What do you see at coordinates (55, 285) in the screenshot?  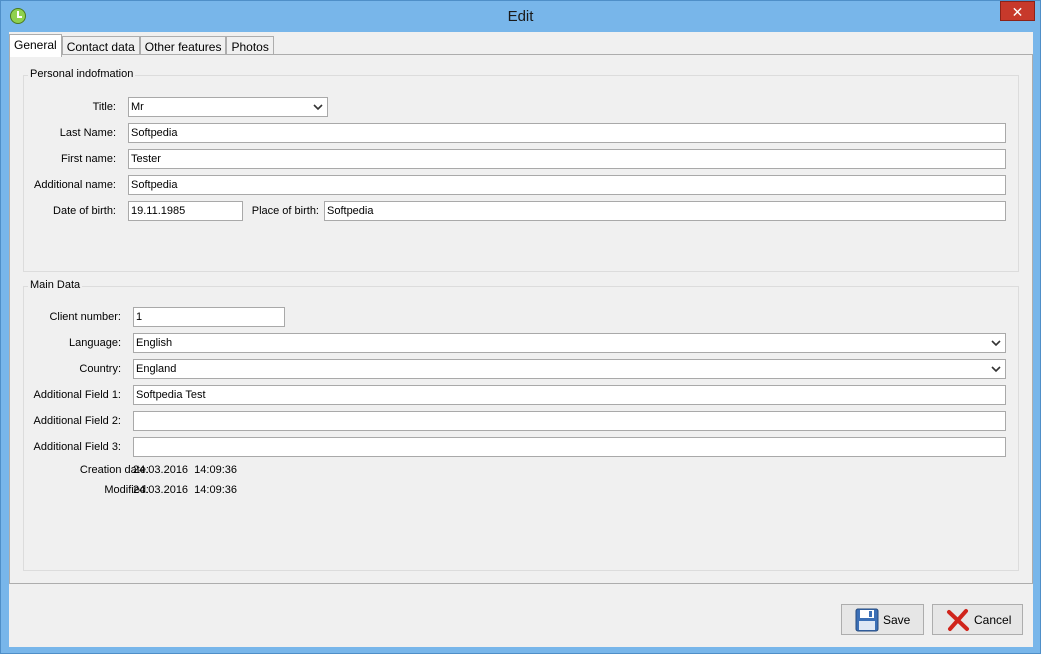 I see `main-data-group-title: Main Data` at bounding box center [55, 285].